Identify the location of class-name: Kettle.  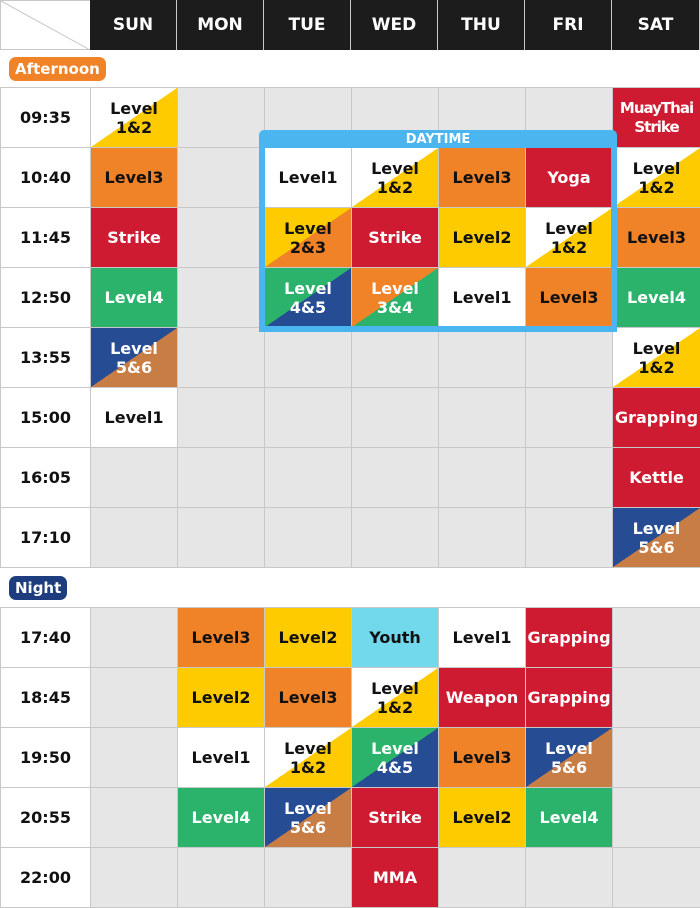
(656, 477).